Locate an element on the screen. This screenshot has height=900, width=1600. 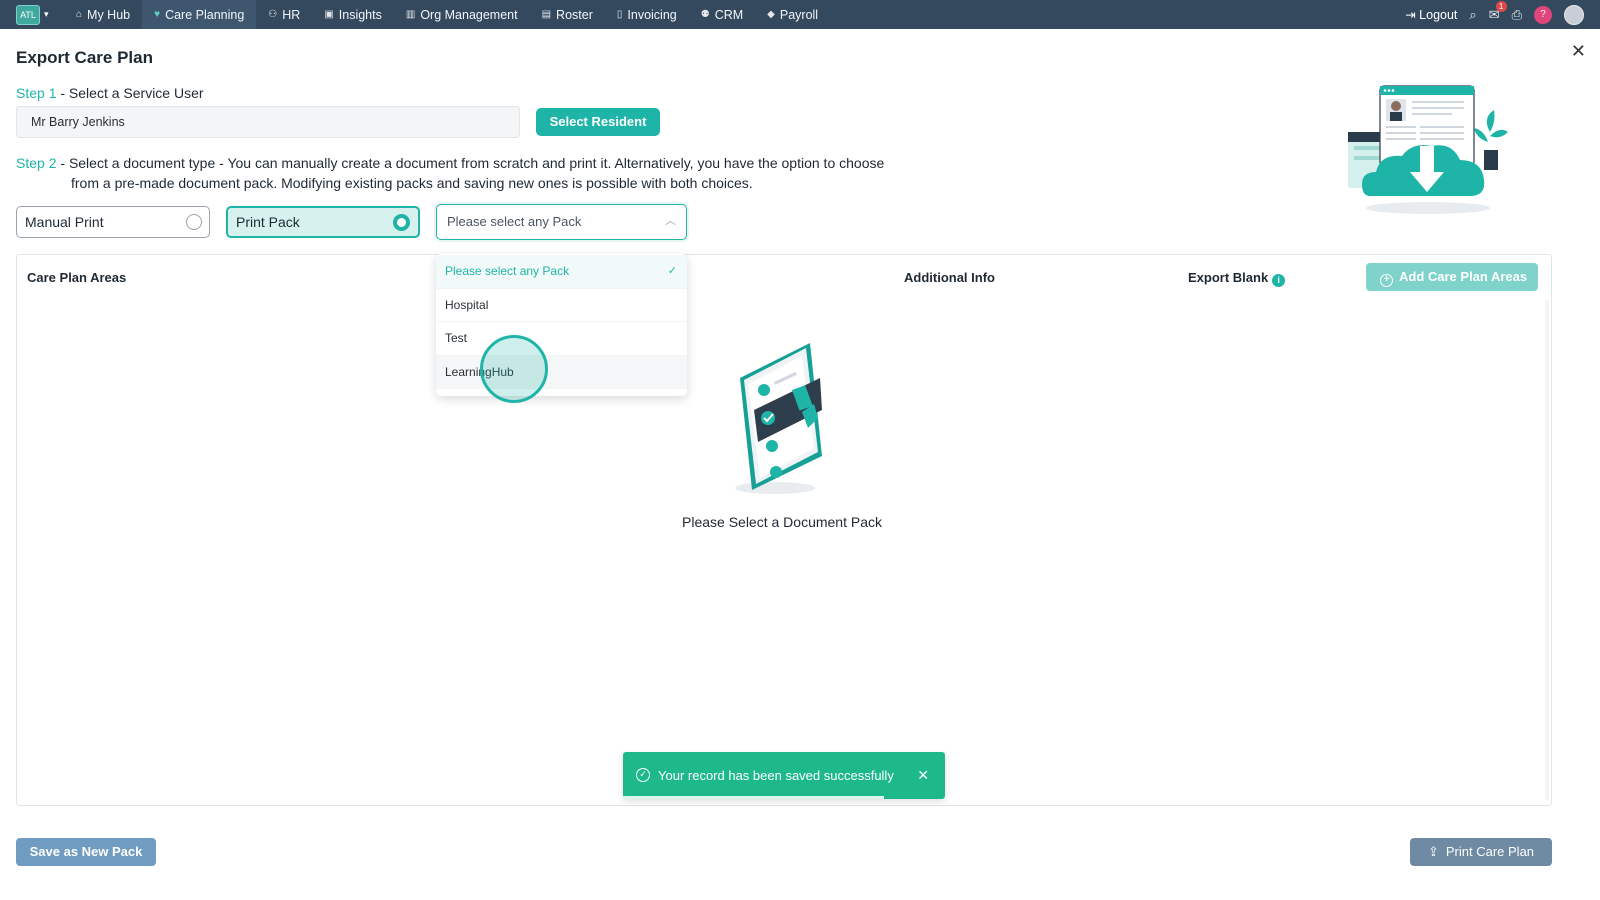
nav-item-invoicing: ▯ Invoicing is located at coordinates (647, 14).